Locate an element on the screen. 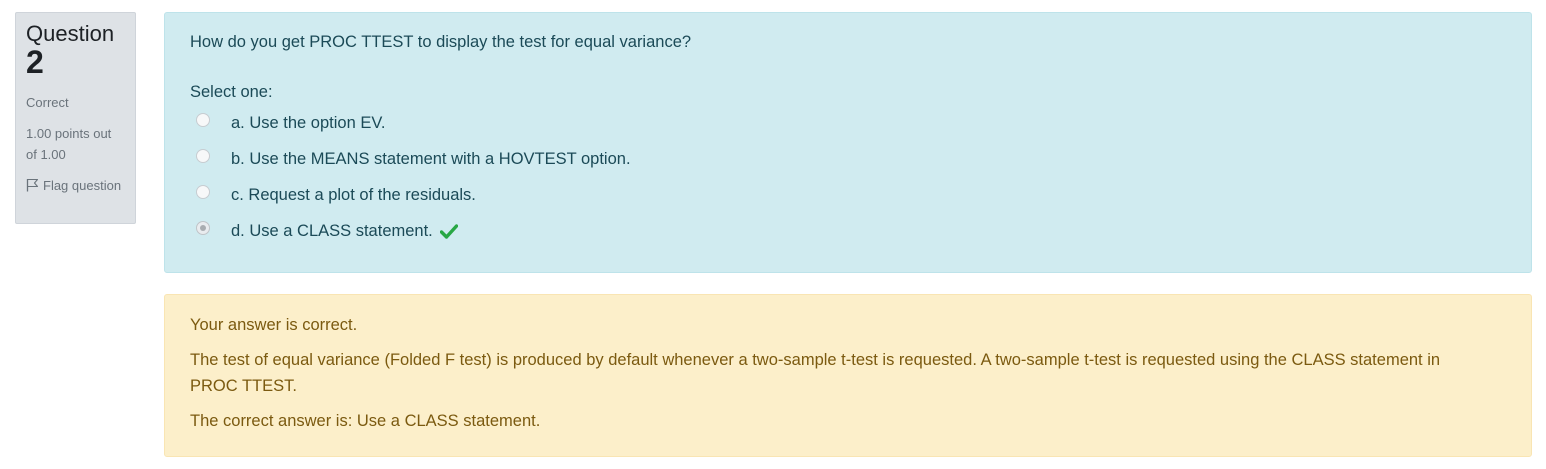  radio-b is located at coordinates (203, 156).